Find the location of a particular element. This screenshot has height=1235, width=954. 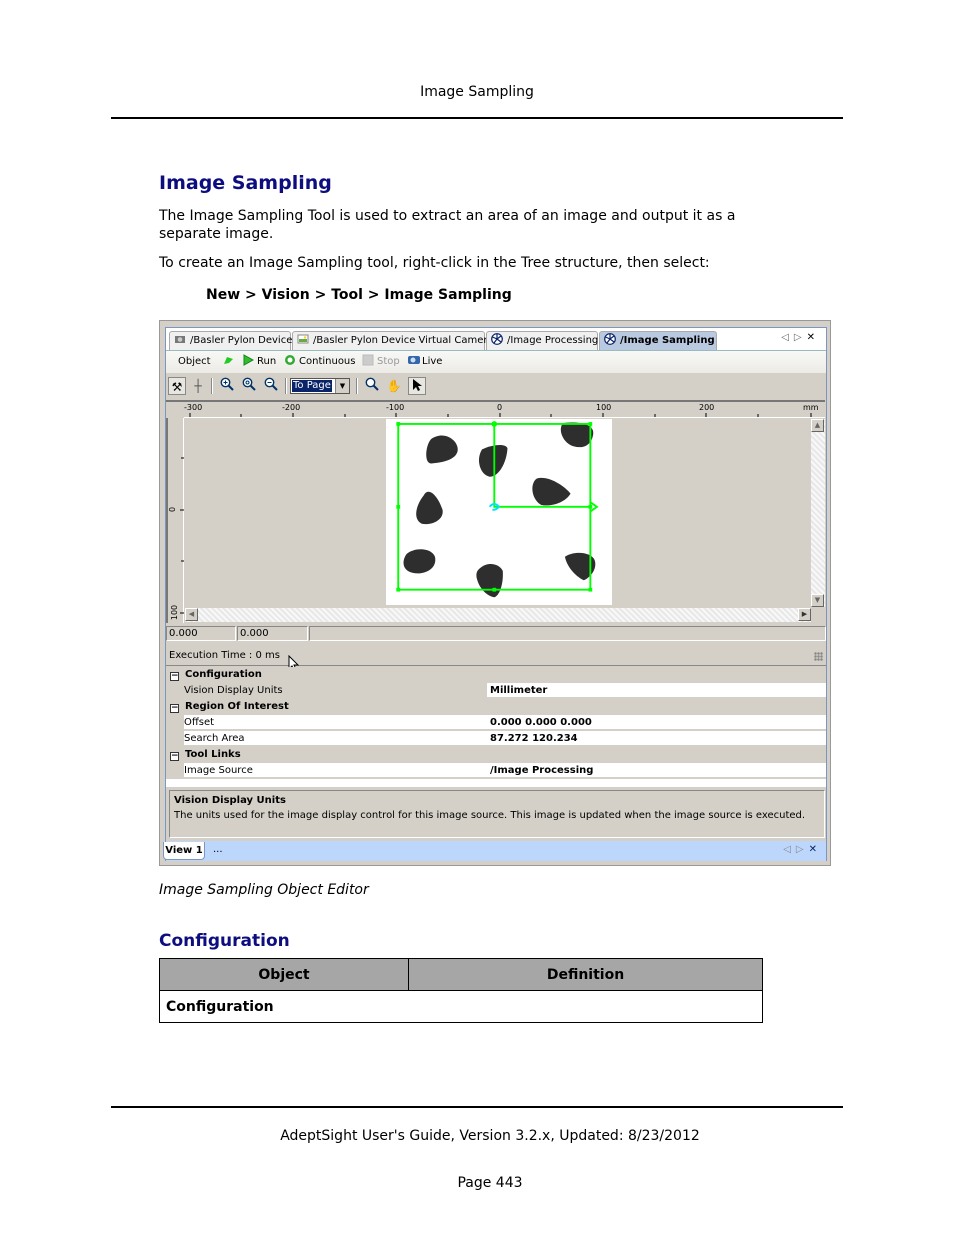

crosshair-button: ┼ is located at coordinates (198, 386).